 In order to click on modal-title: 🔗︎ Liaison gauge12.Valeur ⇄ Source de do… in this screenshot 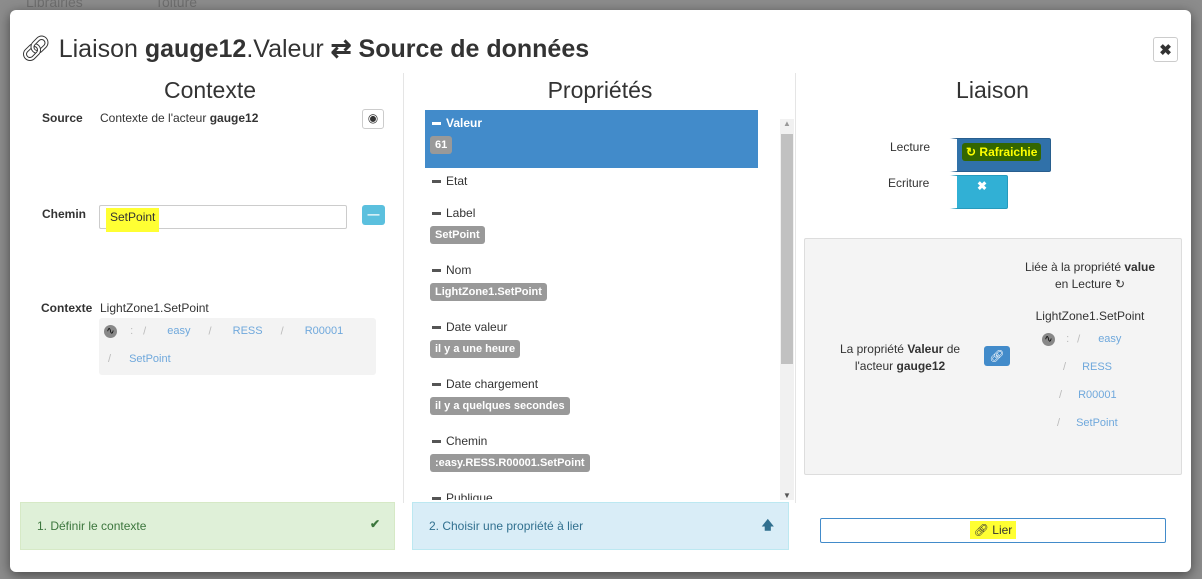, I will do `click(305, 49)`.